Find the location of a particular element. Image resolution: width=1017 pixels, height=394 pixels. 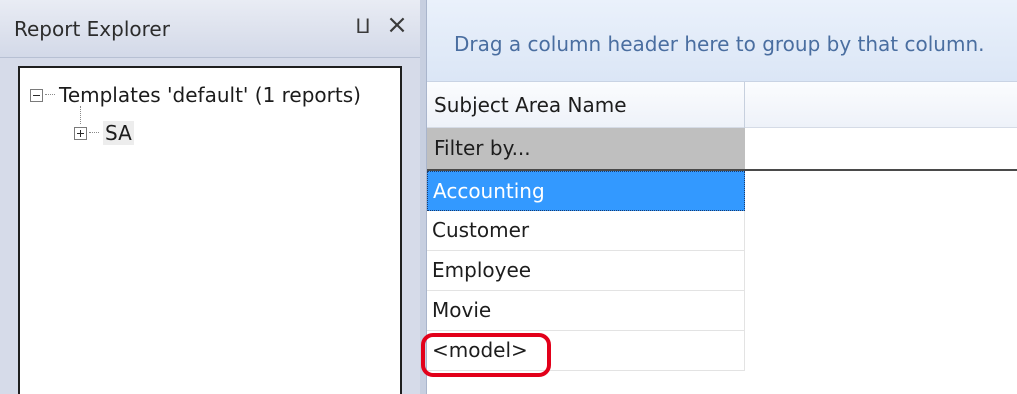

tree-node-templates-label: Templates 'default' (1 reports) is located at coordinates (210, 95).